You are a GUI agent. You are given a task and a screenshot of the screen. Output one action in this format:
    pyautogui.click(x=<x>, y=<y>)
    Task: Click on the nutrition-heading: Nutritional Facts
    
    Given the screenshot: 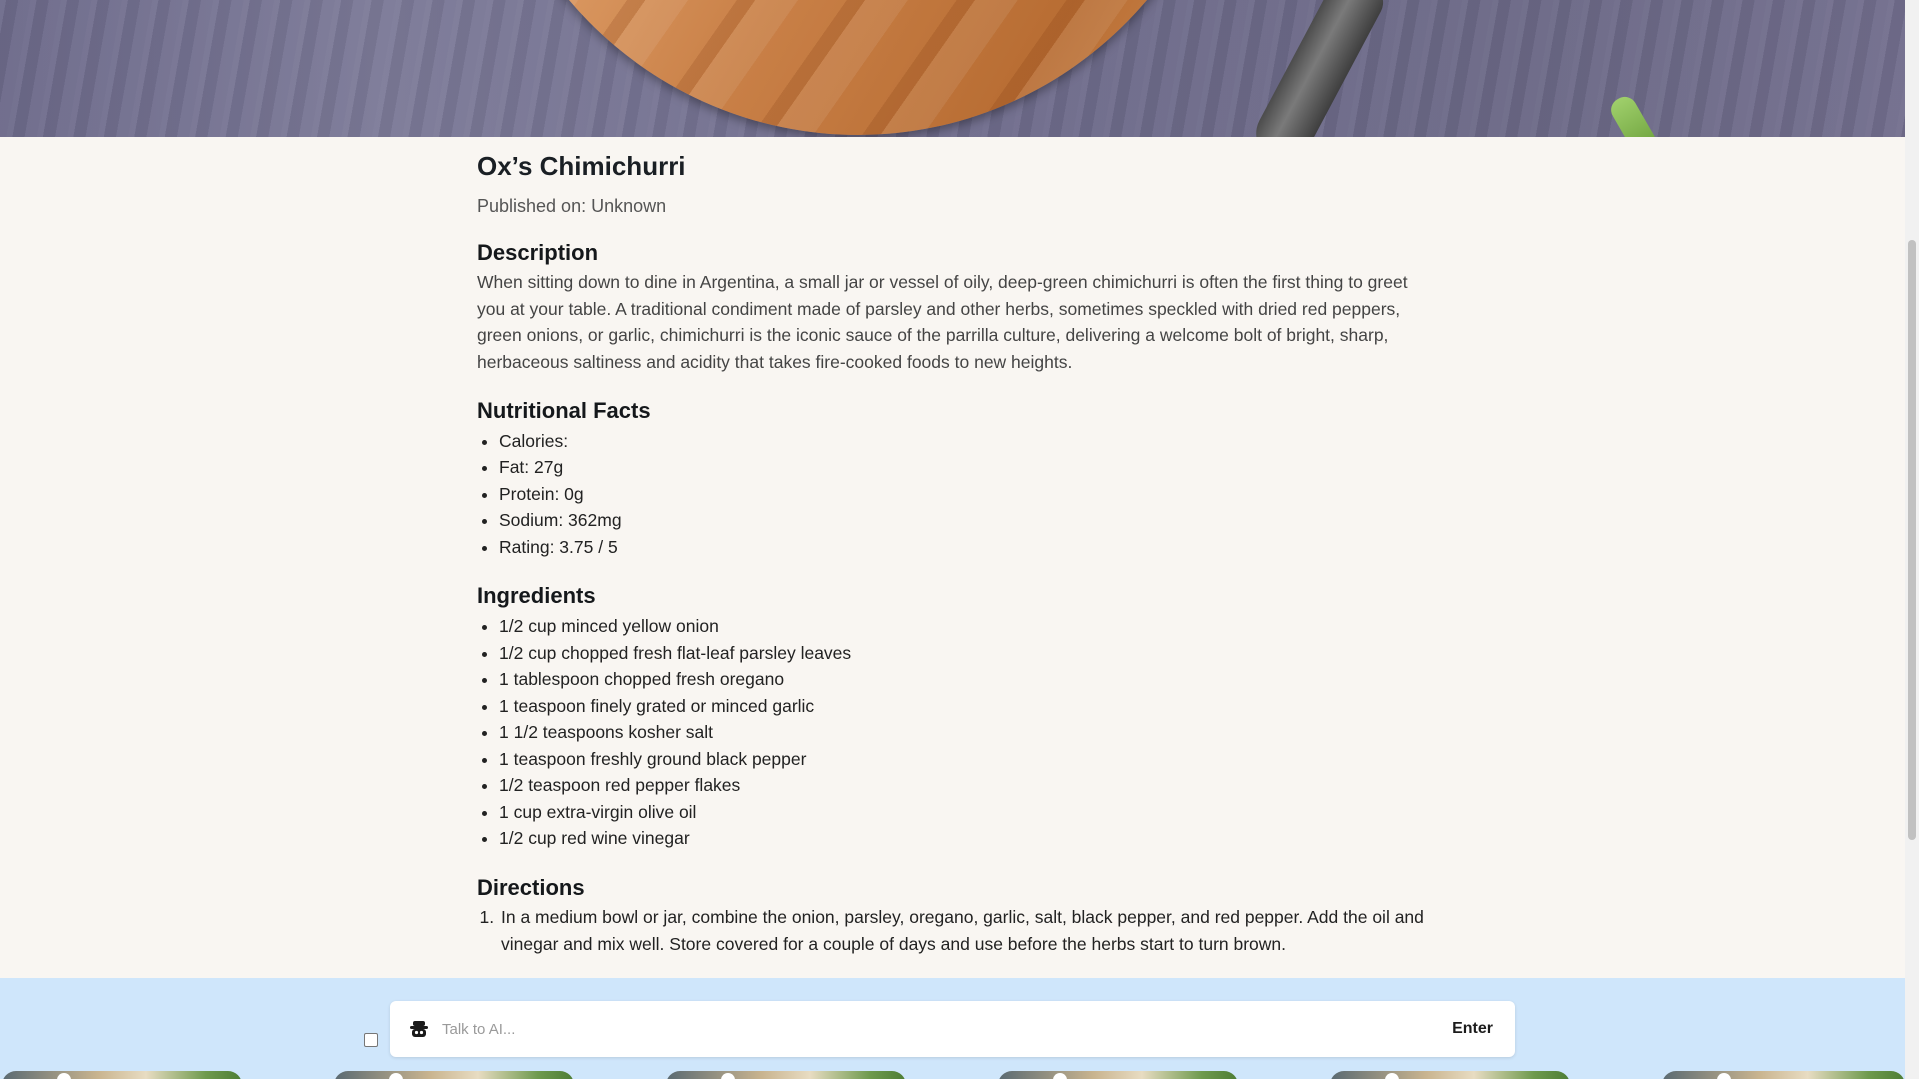 What is the action you would take?
    pyautogui.click(x=564, y=411)
    